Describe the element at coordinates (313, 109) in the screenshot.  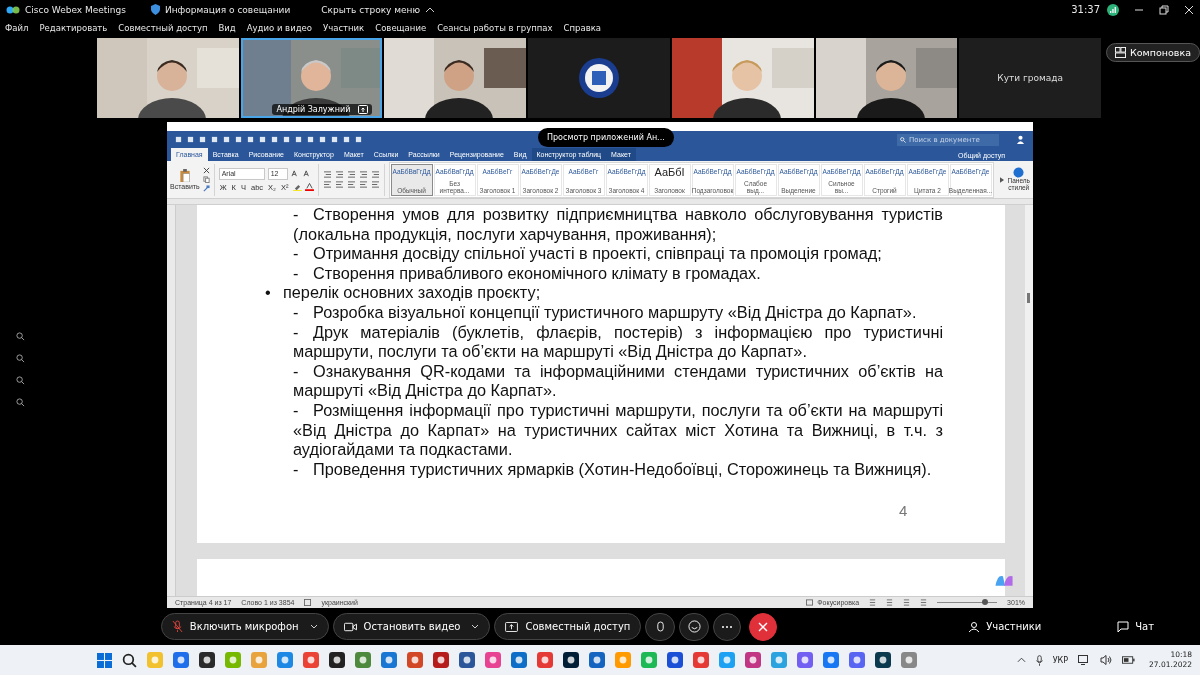
I see `participant-name: Андрій Залужний` at that location.